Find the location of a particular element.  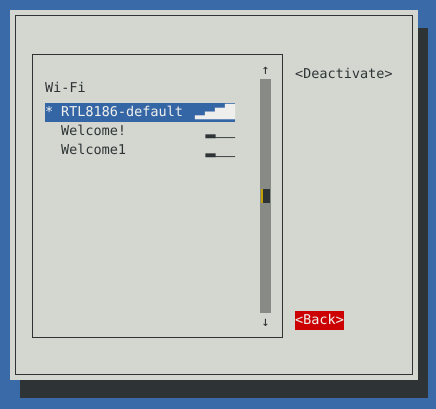

scroll-up-arrow: ↑ is located at coordinates (265, 70).